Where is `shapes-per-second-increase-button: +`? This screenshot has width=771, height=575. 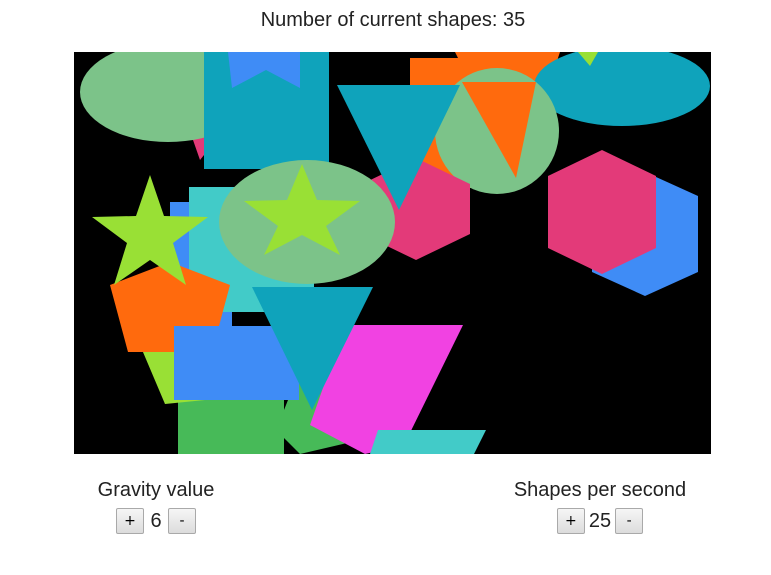
shapes-per-second-increase-button: + is located at coordinates (570, 521).